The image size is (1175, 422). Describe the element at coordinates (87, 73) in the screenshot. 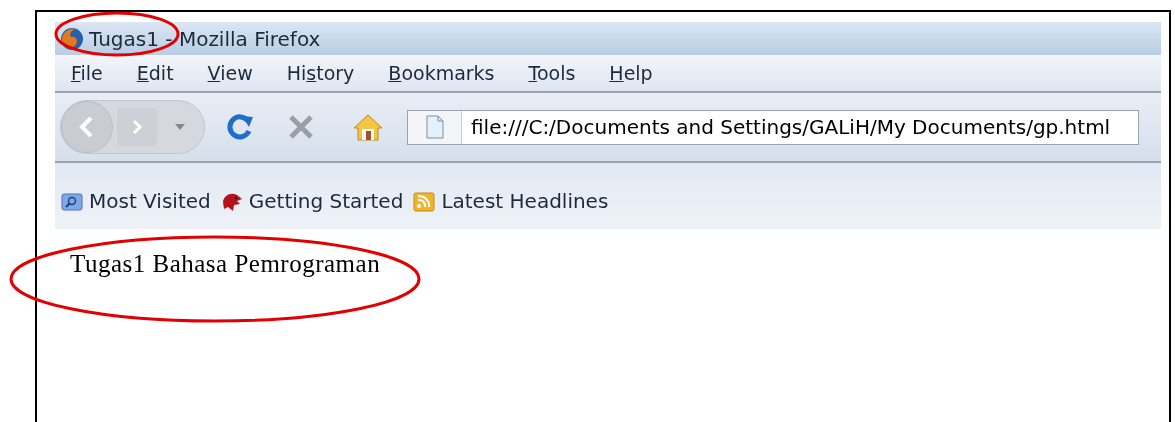

I see `menu-item: File` at that location.